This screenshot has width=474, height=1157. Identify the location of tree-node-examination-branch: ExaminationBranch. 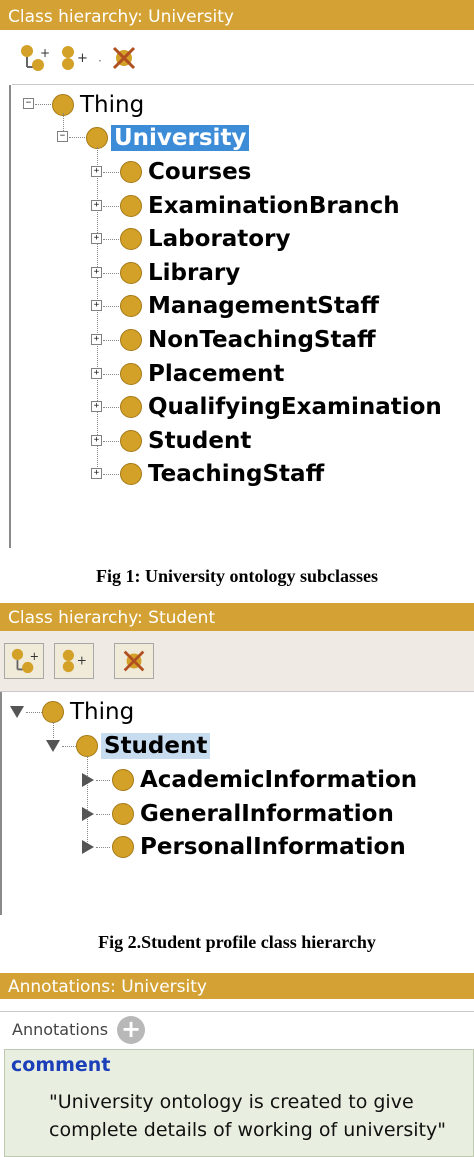
(261, 206).